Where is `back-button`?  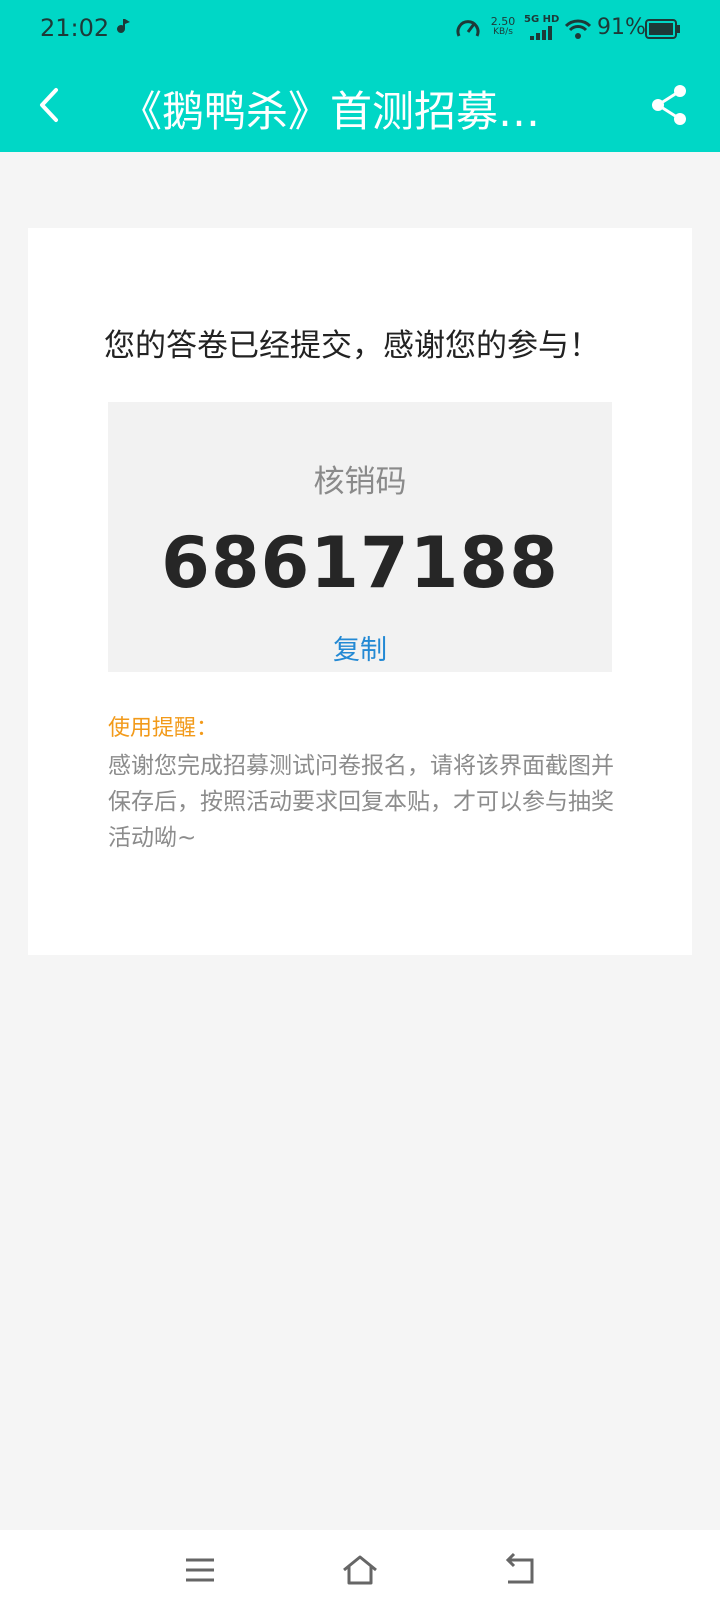
back-button is located at coordinates (50, 105).